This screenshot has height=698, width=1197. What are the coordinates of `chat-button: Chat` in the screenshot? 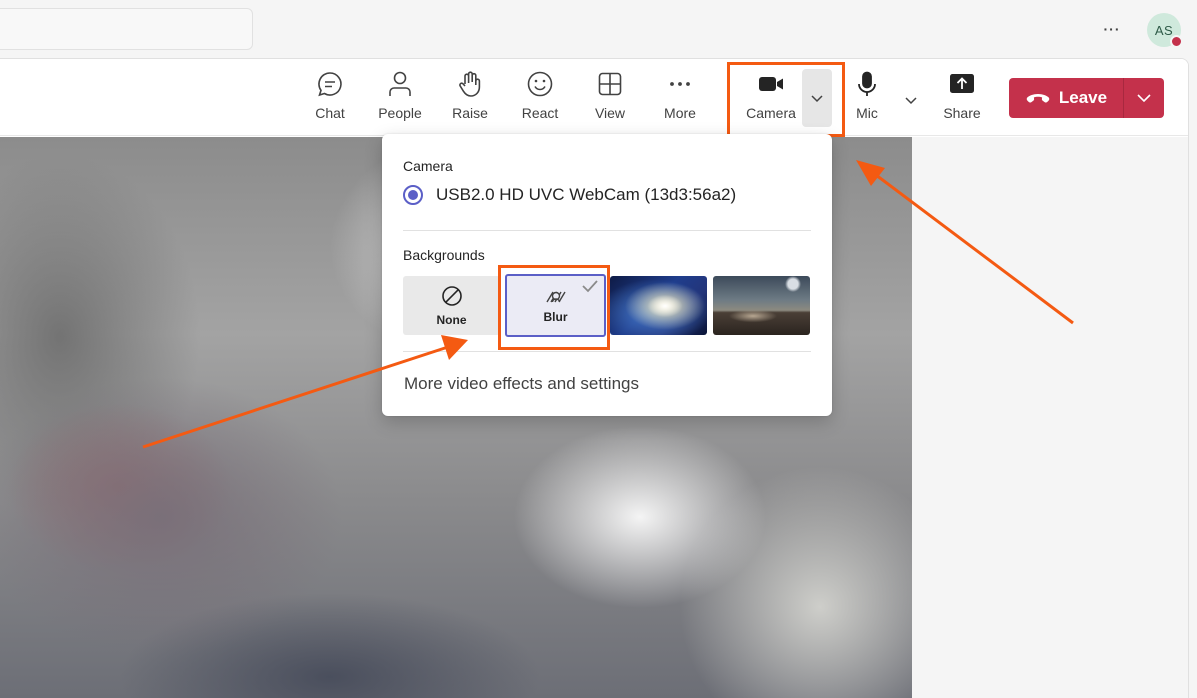 It's located at (330, 99).